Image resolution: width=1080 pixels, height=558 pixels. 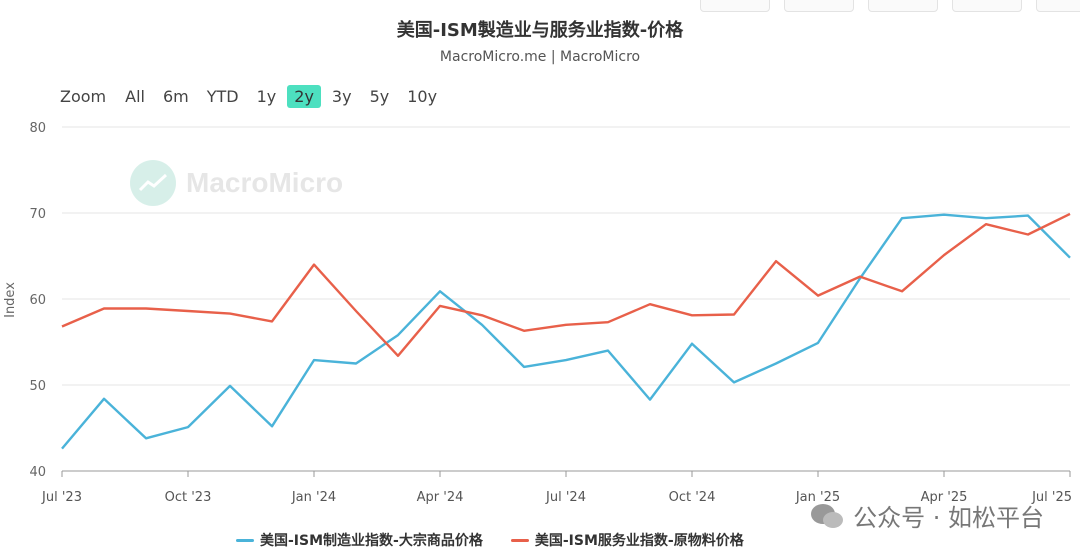 What do you see at coordinates (245, 540) in the screenshot?
I see `legend-swatch-manufacturing` at bounding box center [245, 540].